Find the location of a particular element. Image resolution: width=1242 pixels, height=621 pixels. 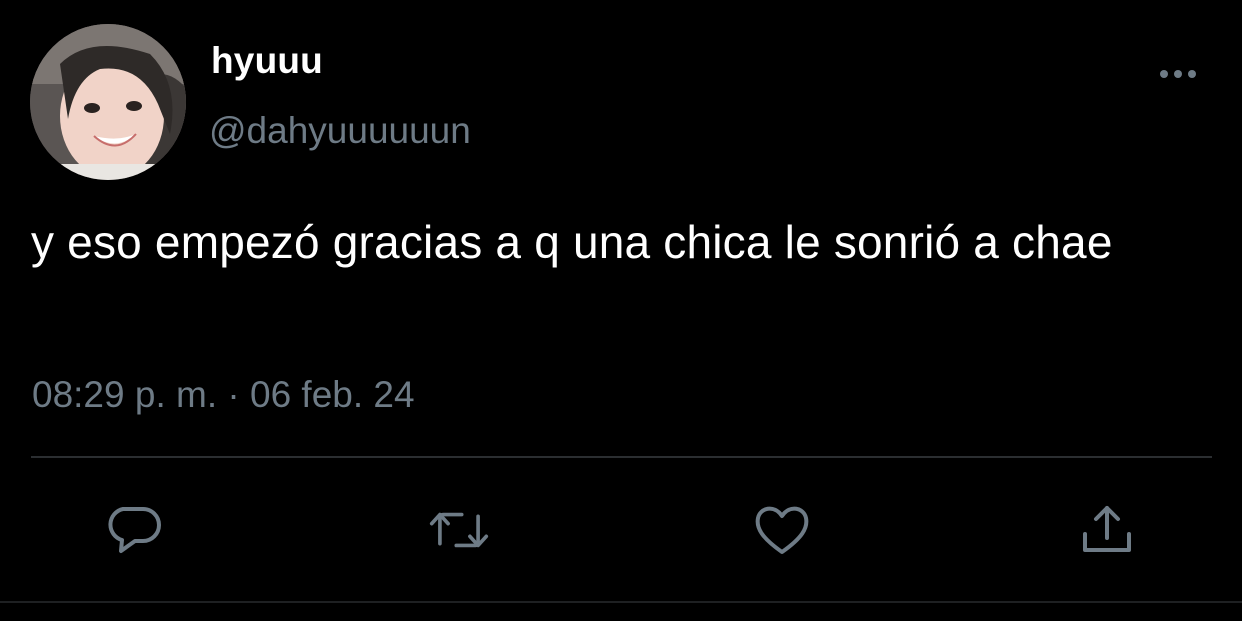

tweet-time: 08:29 p. m. is located at coordinates (125, 394).